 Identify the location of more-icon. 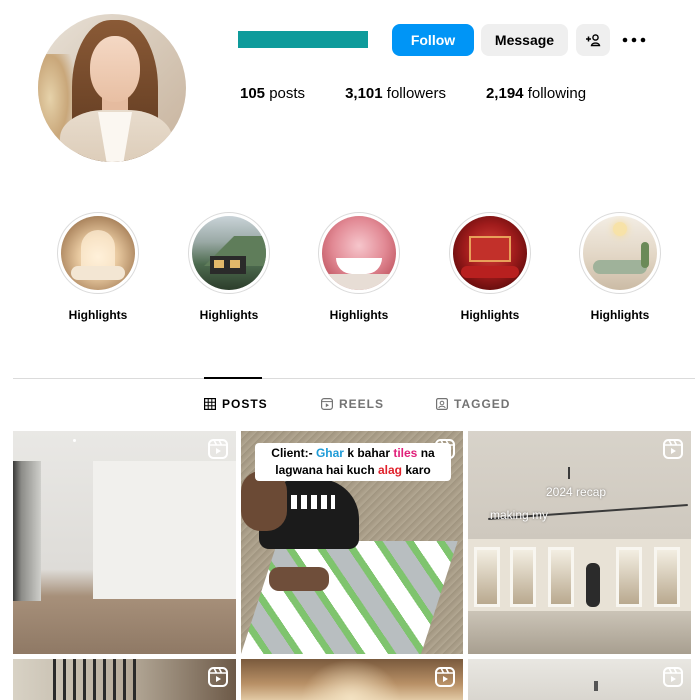
(634, 40).